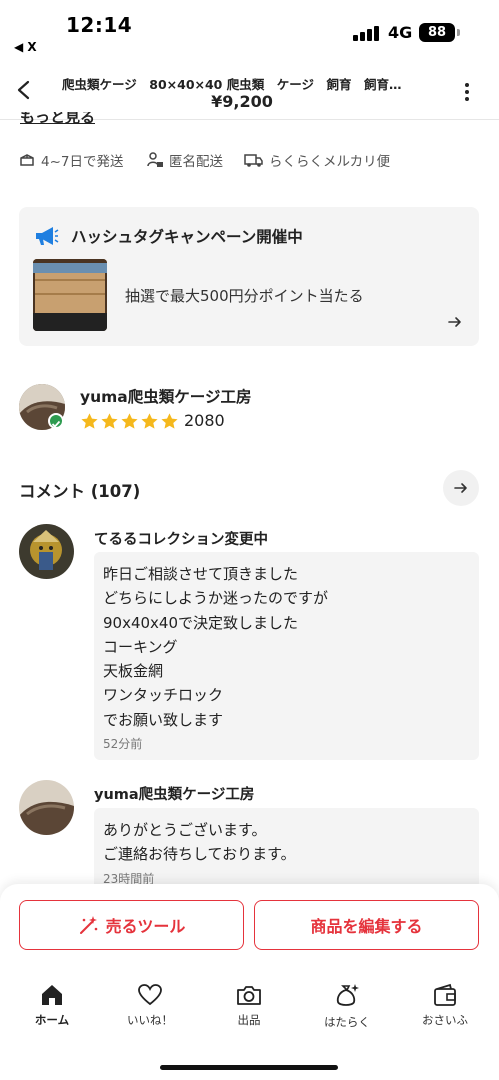  I want to click on verified-badge-icon, so click(56, 421).